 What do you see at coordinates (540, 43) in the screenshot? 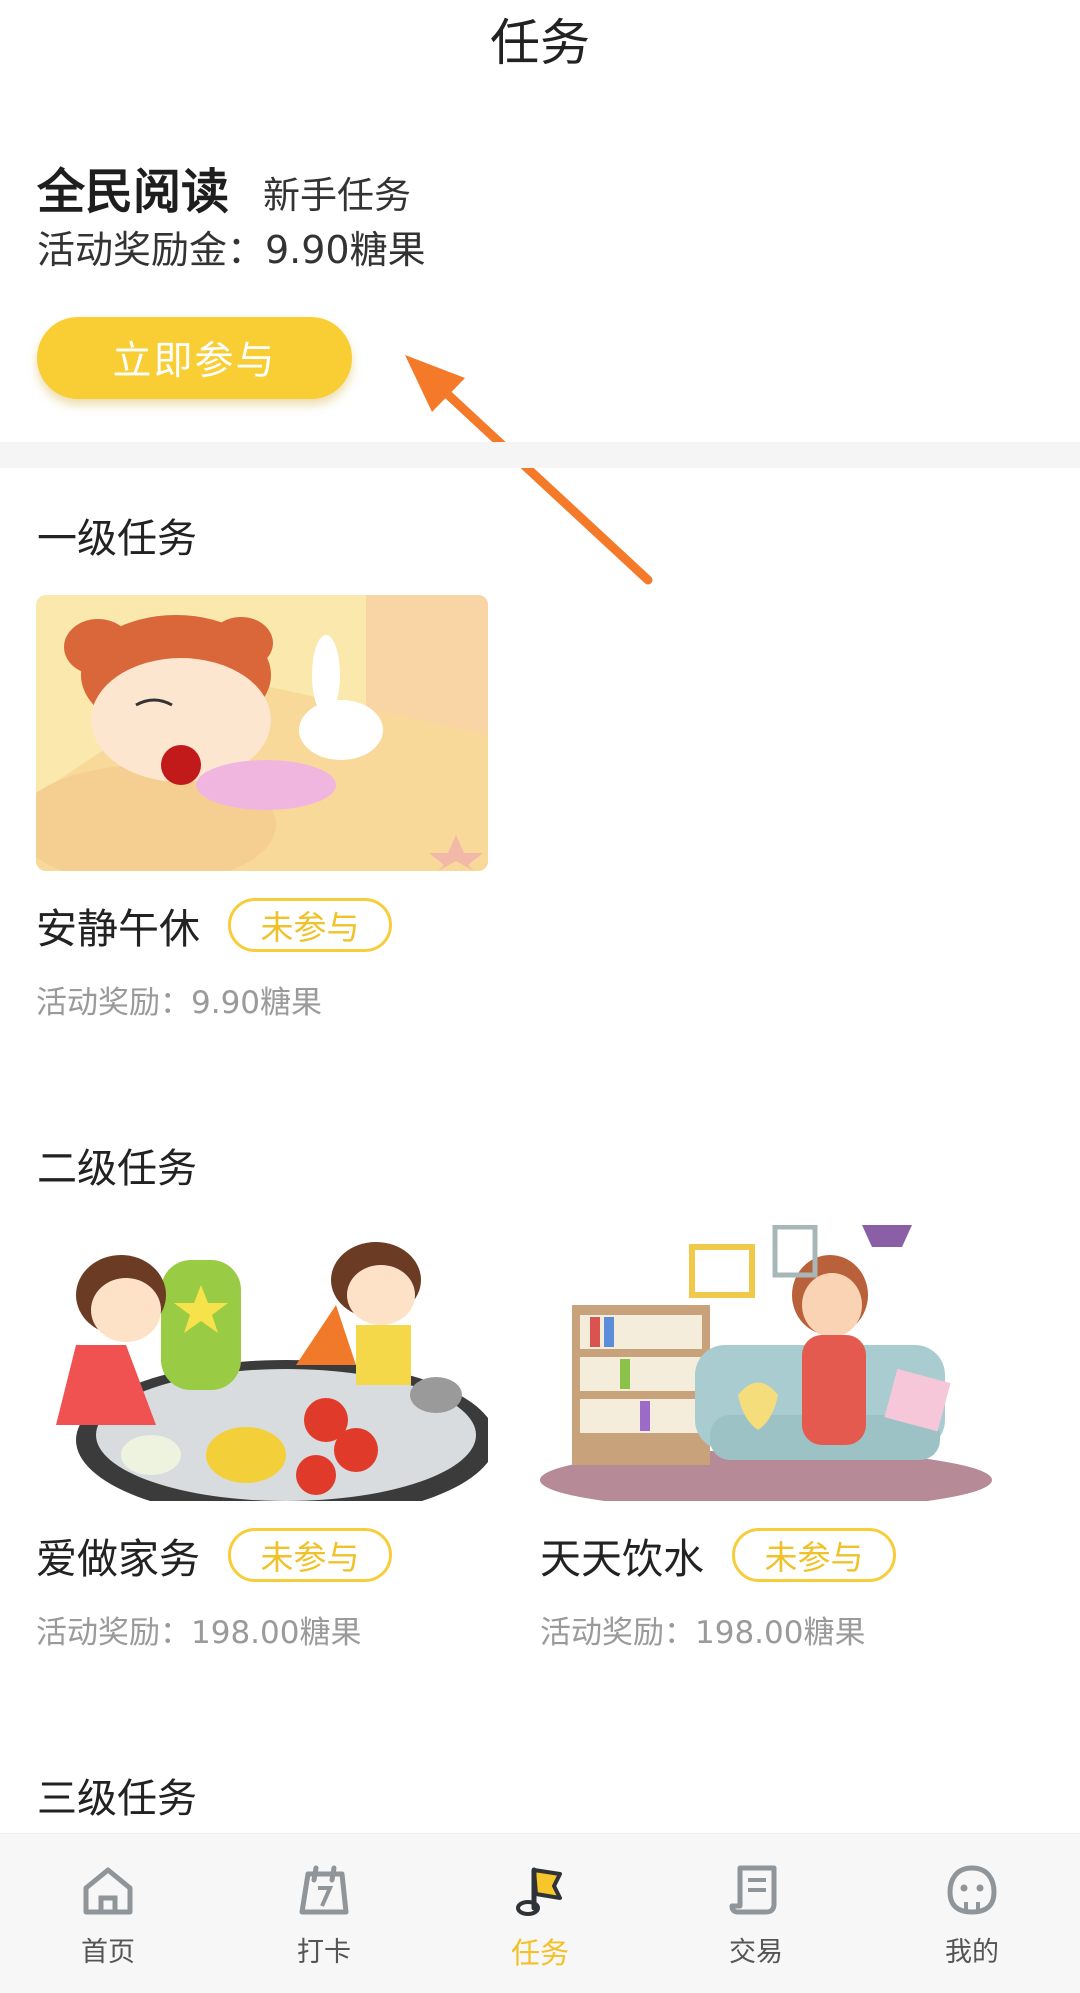
I see `page-title: 任务` at bounding box center [540, 43].